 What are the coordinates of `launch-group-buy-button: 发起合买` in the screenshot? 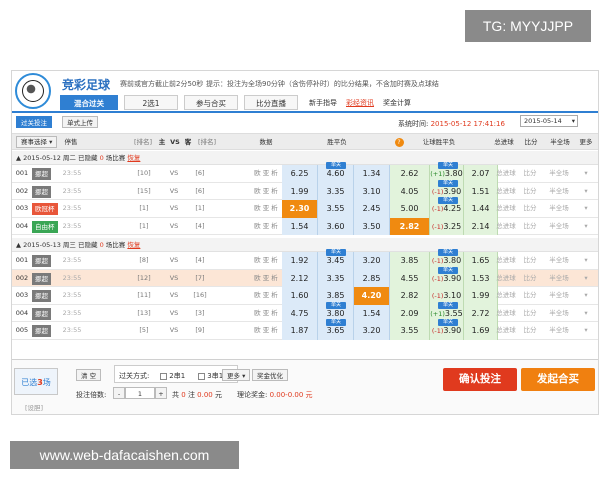 It's located at (558, 379).